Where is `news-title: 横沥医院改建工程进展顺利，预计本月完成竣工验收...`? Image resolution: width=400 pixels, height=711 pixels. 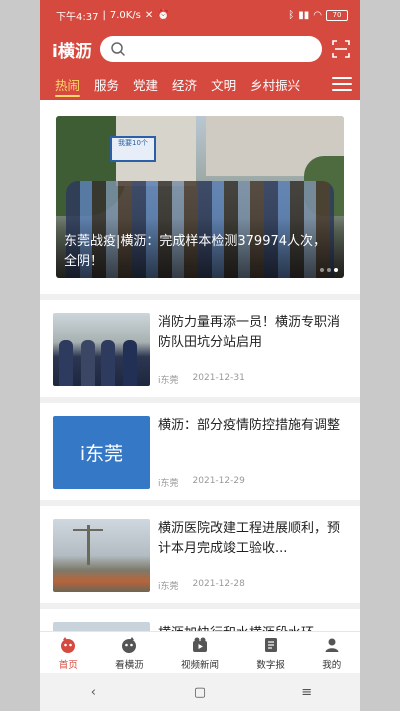
news-title: 横沥医院改建工程进展顺利，预计本月完成竣工验收... is located at coordinates (249, 538).